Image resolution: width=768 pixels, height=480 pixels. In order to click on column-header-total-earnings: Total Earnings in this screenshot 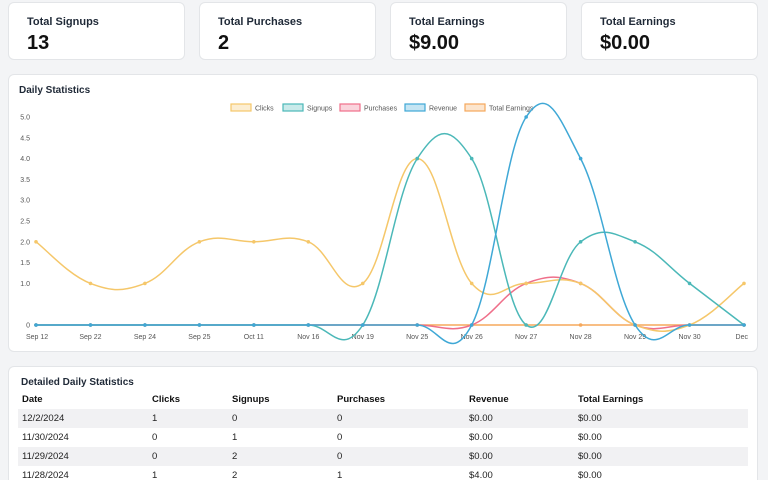, I will do `click(661, 399)`.